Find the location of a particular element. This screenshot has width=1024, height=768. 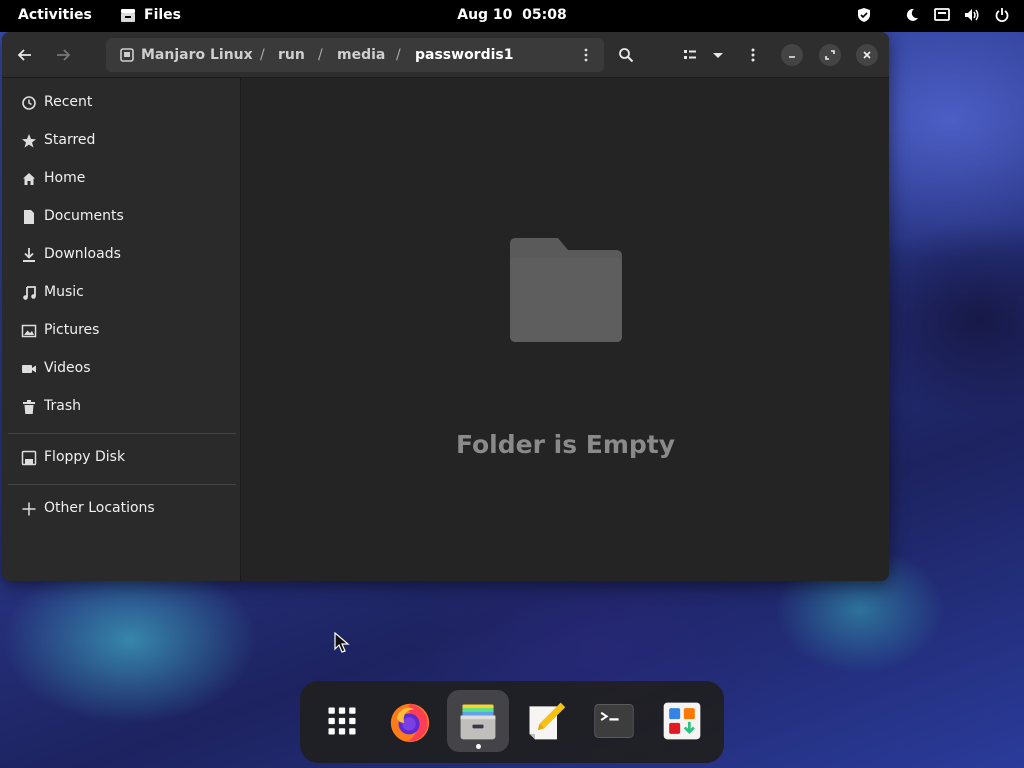

software-icon is located at coordinates (682, 721).